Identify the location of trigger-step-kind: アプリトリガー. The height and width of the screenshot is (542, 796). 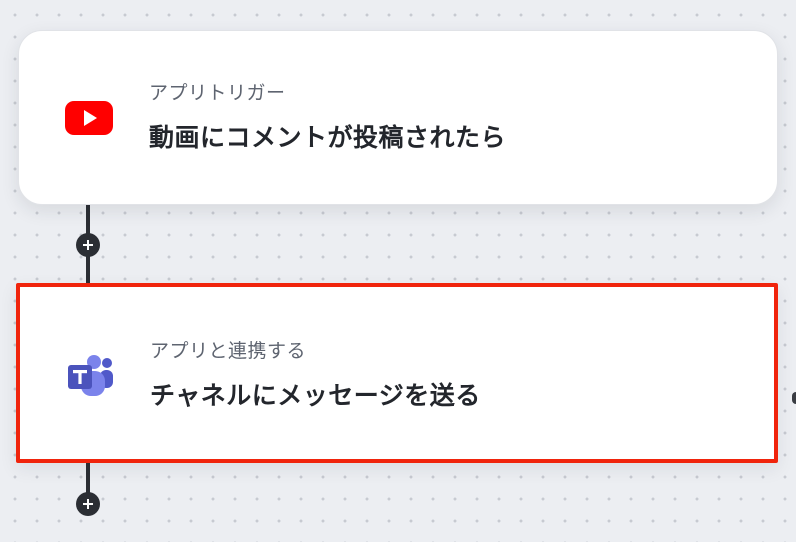
(217, 93).